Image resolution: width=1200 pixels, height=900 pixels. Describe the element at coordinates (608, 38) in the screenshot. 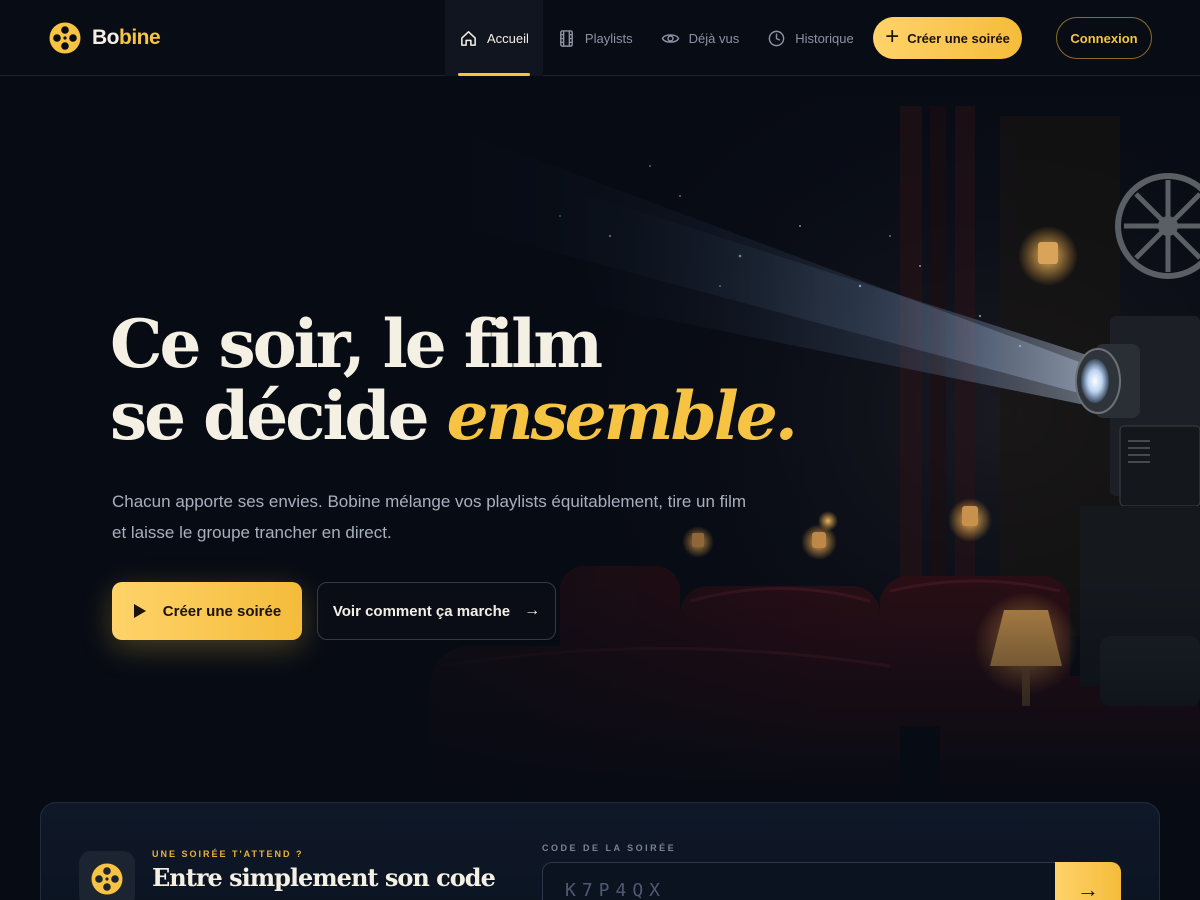

I see `nav-item-label: Playlists` at that location.